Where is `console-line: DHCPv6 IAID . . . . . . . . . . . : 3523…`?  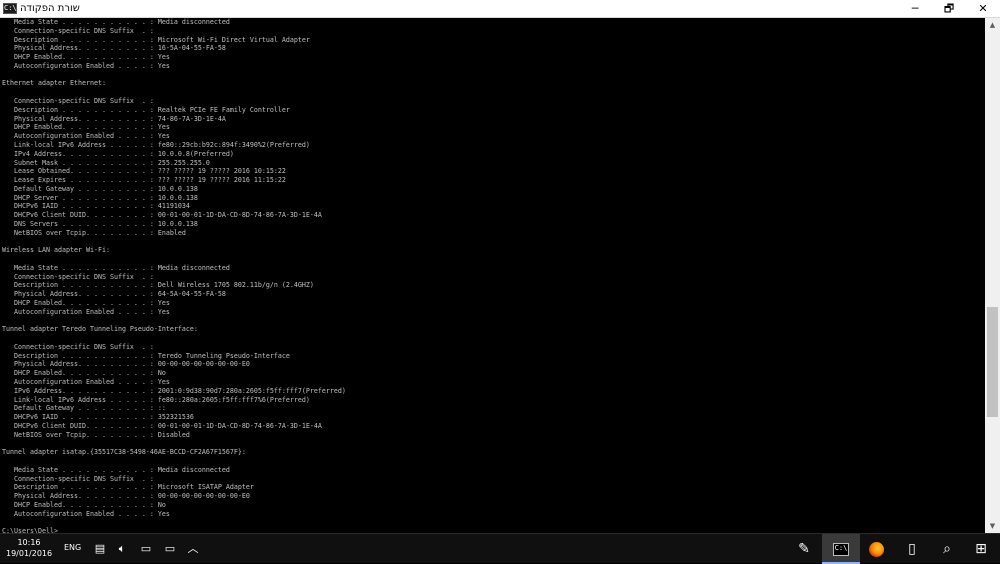
console-line: DHCPv6 IAID . . . . . . . . . . . : 3523… is located at coordinates (98, 417).